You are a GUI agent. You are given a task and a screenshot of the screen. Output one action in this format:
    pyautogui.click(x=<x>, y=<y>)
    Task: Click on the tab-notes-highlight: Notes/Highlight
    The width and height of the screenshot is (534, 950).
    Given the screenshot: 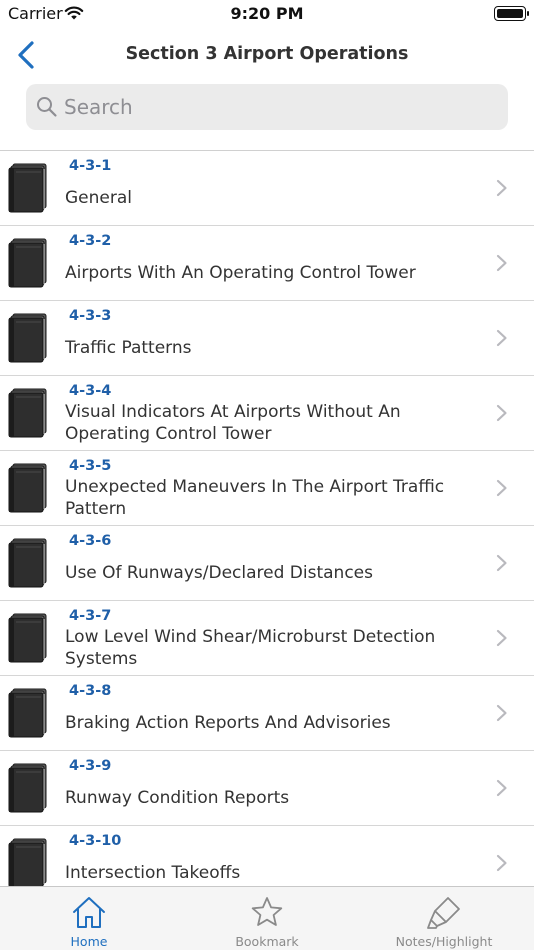 What is the action you would take?
    pyautogui.click(x=444, y=918)
    